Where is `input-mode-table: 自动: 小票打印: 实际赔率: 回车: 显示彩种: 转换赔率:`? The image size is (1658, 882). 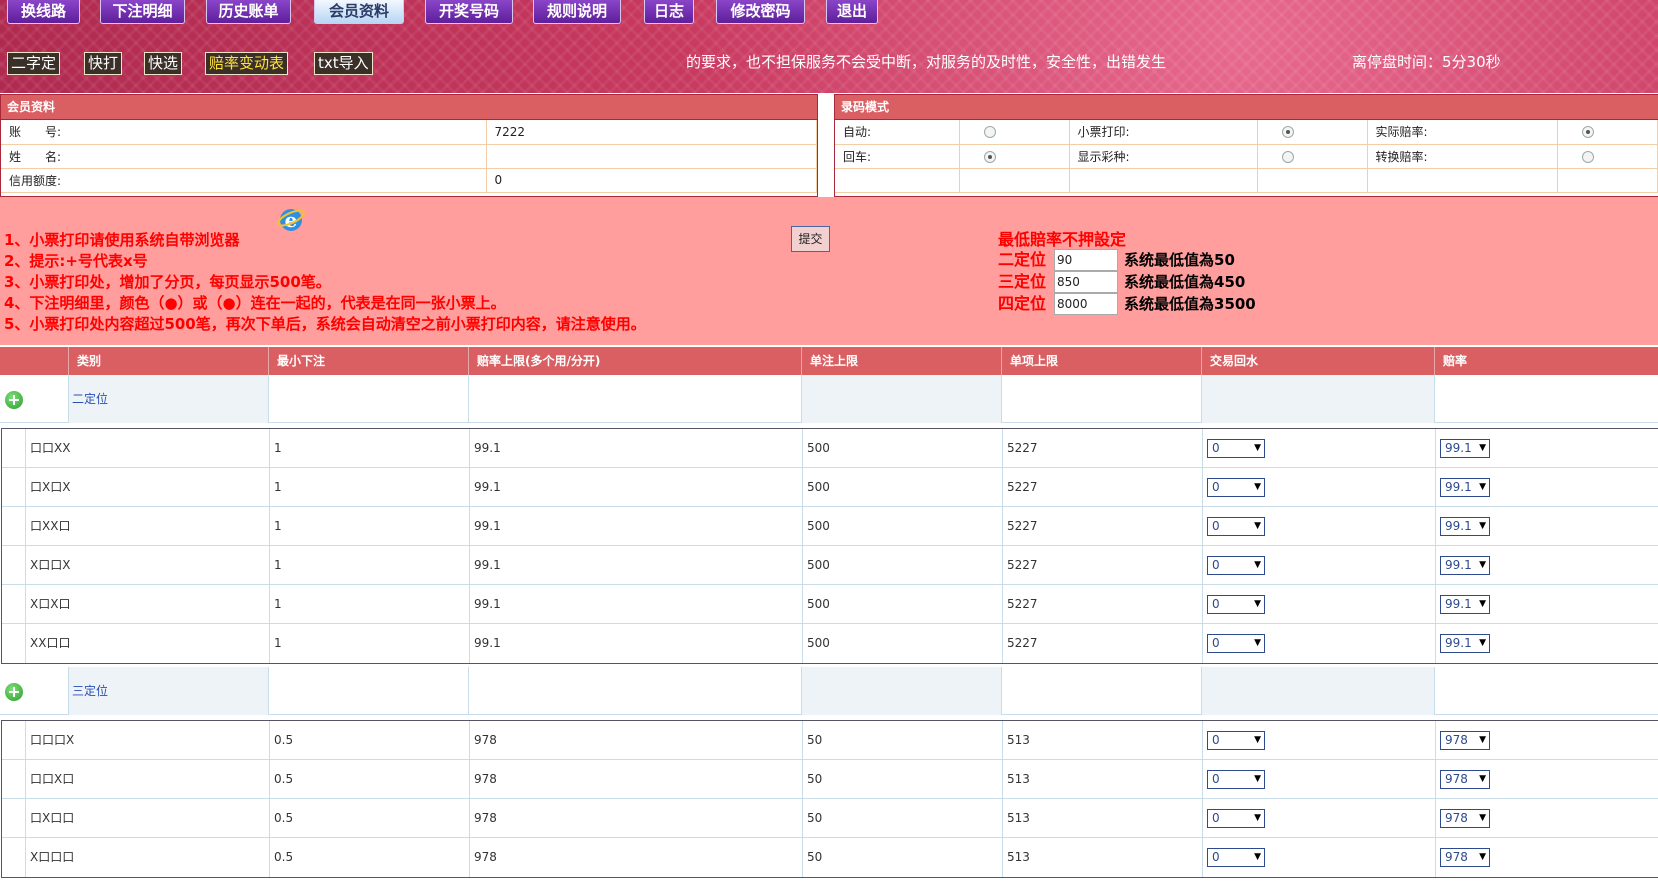 input-mode-table: 自动: 小票打印: 实际赔率: 回车: 显示彩种: 转换赔率: is located at coordinates (1246, 156).